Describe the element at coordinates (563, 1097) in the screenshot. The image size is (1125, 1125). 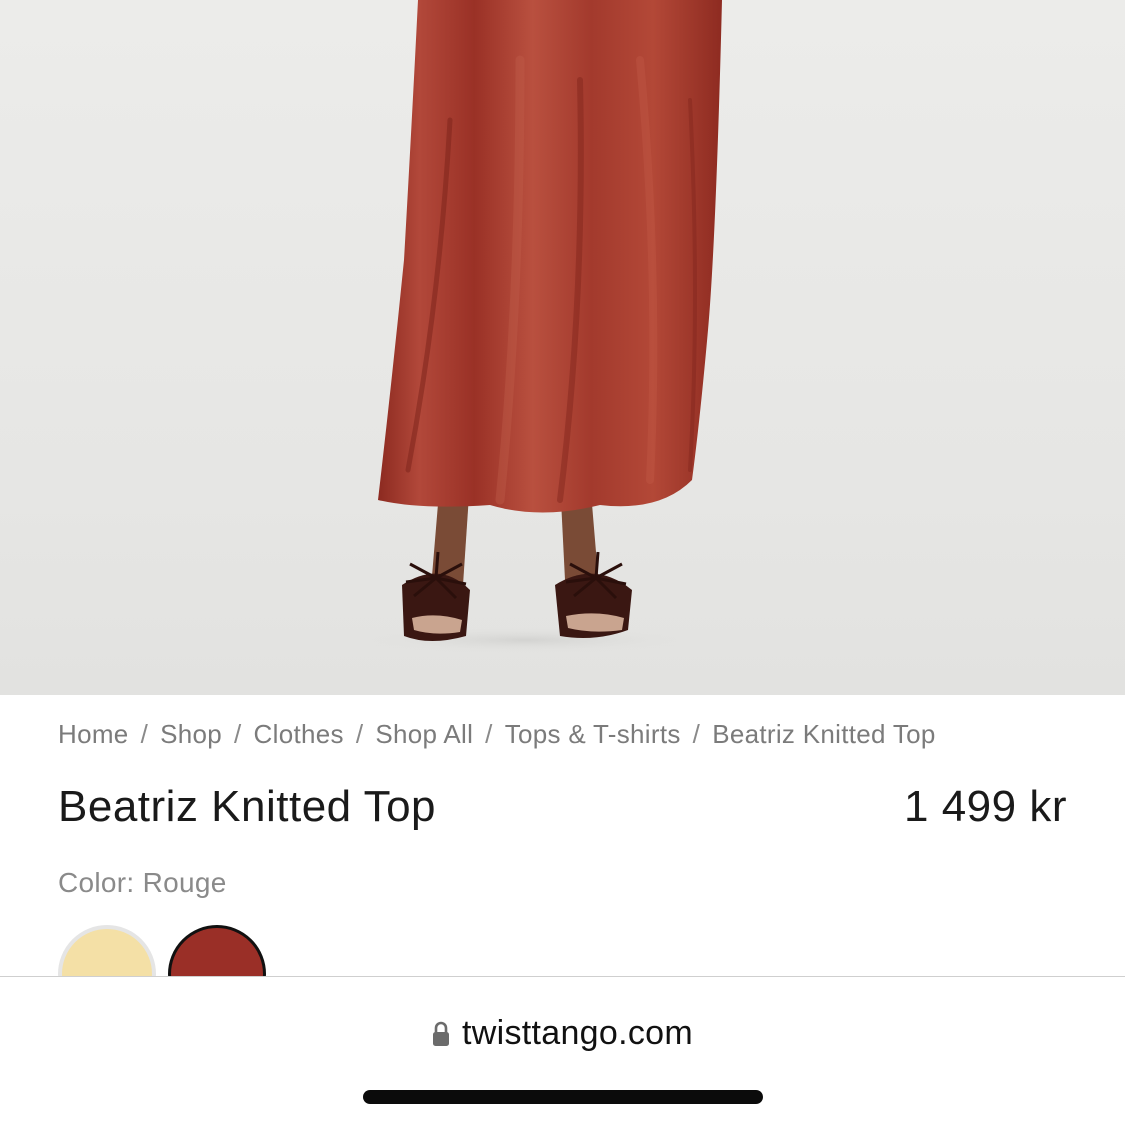
I see `home-indicator` at that location.